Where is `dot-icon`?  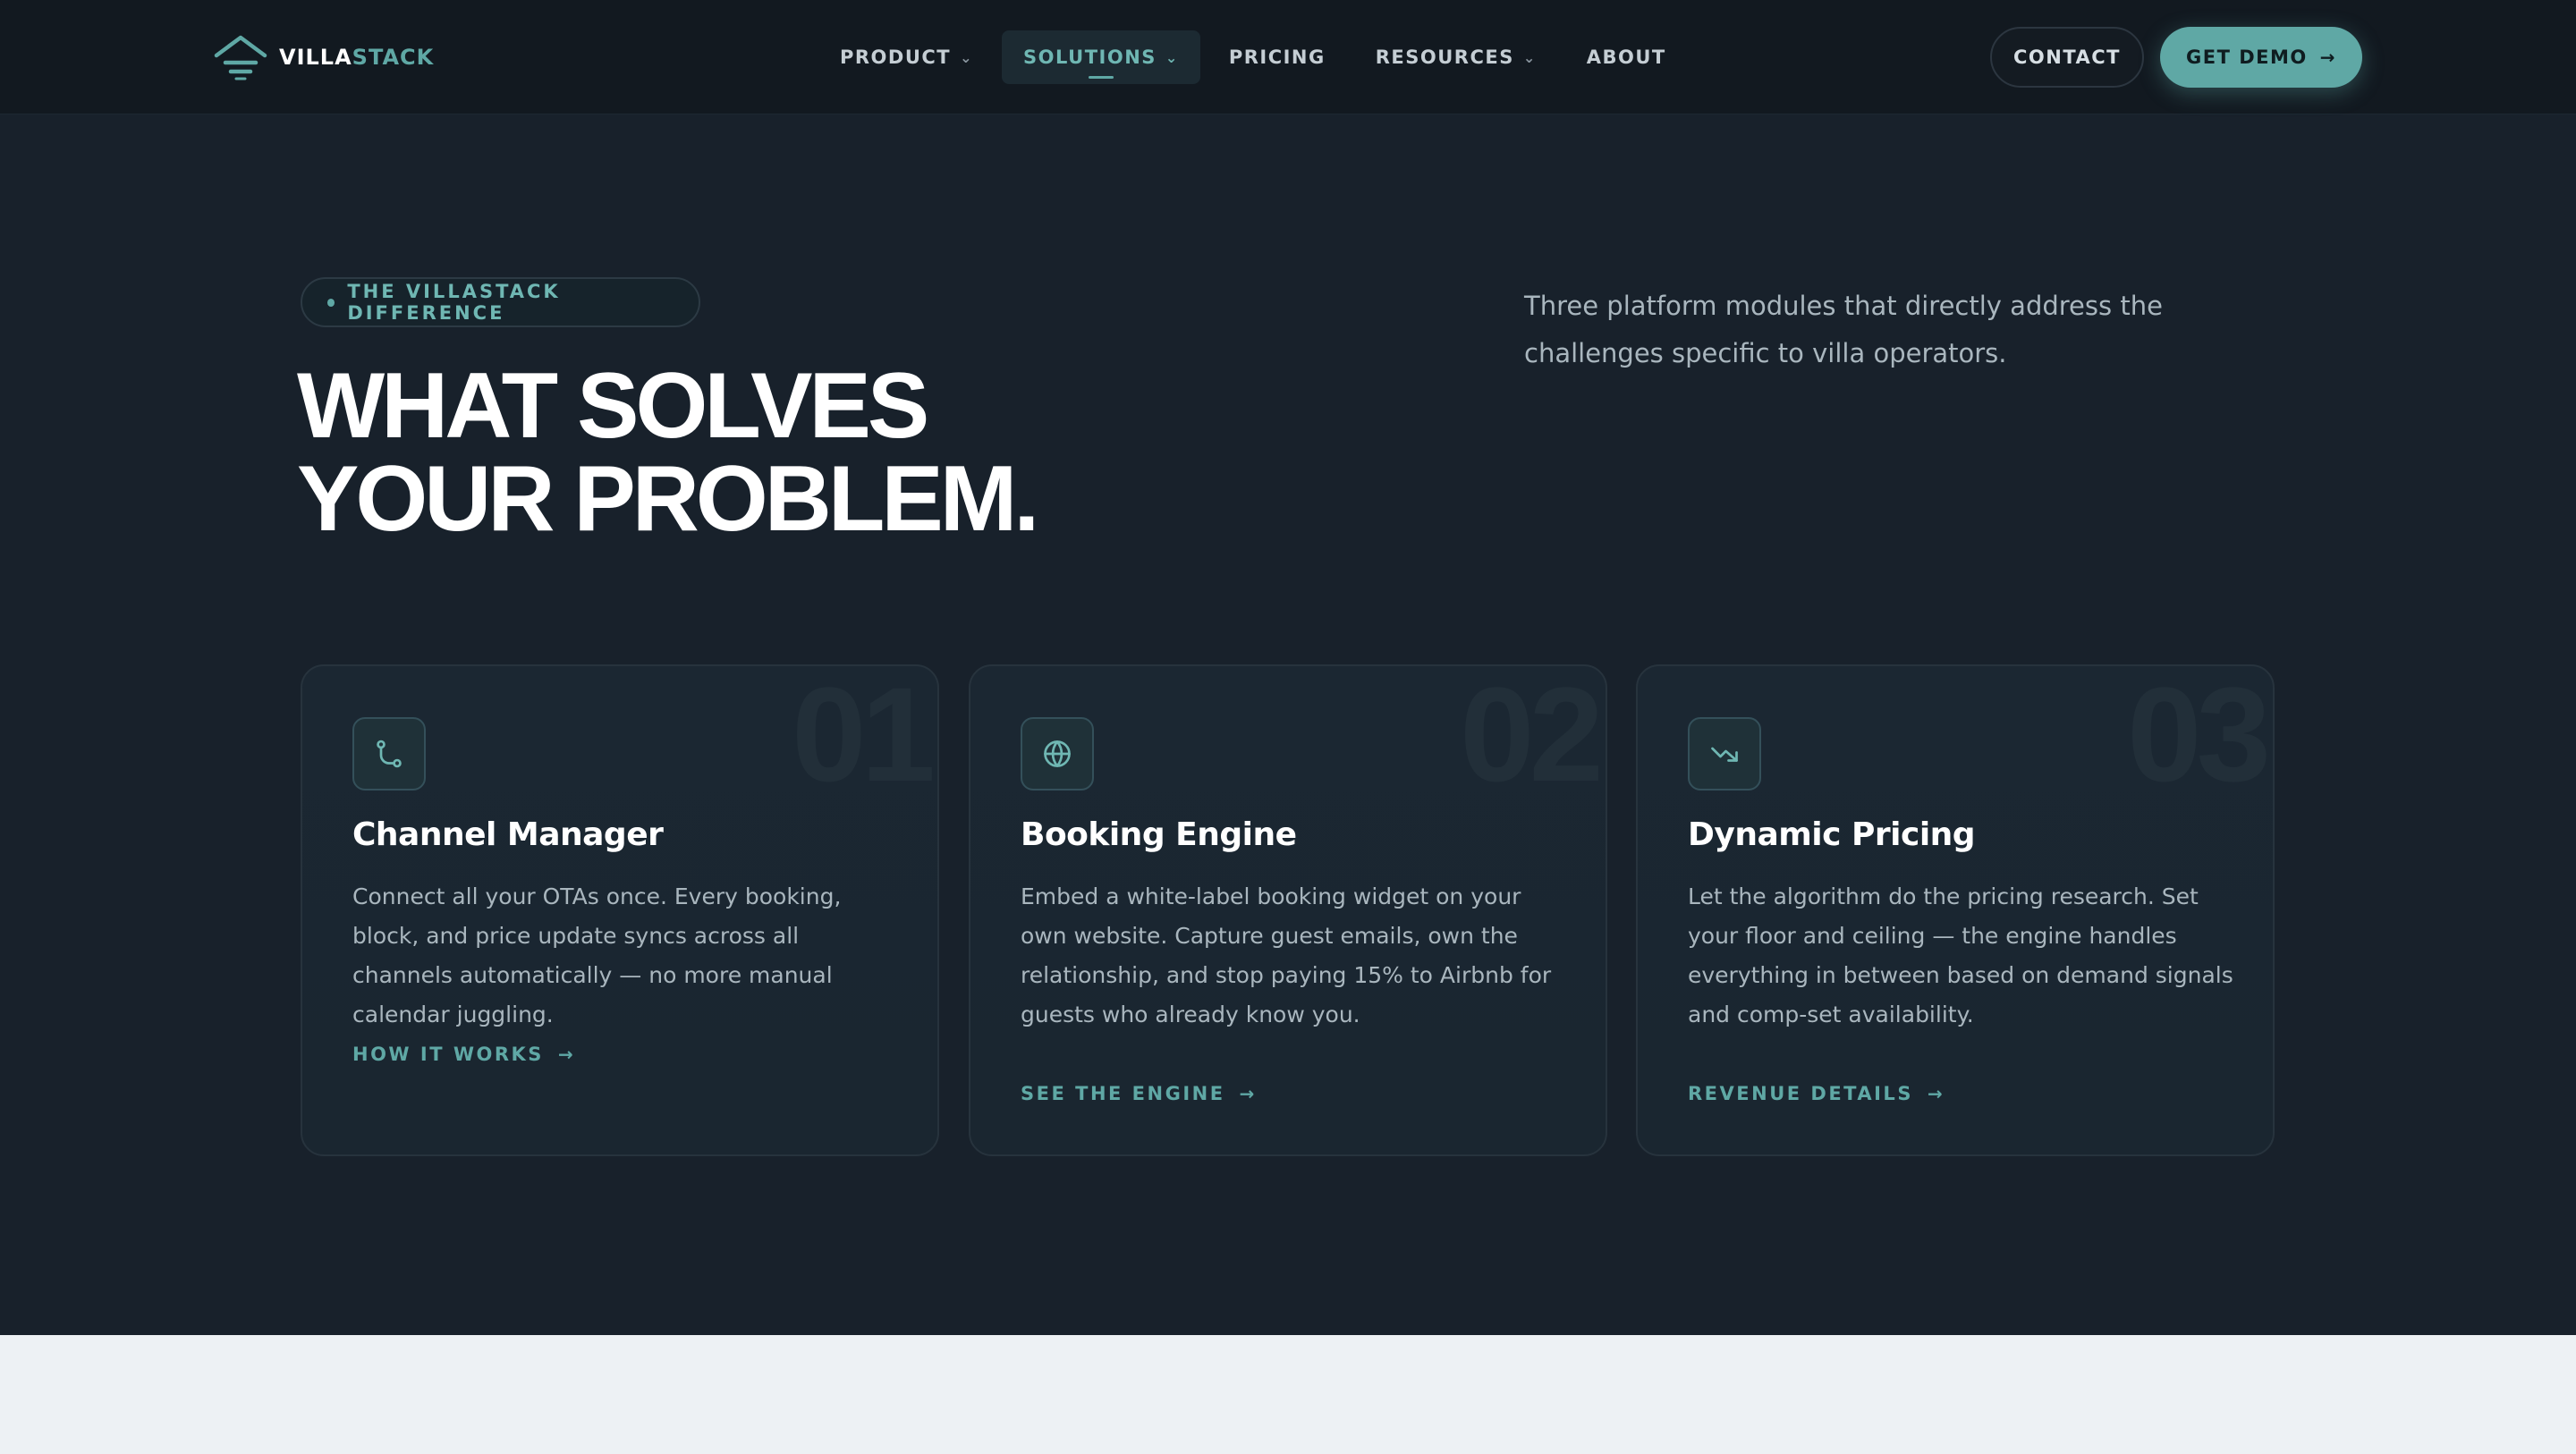 dot-icon is located at coordinates (331, 303).